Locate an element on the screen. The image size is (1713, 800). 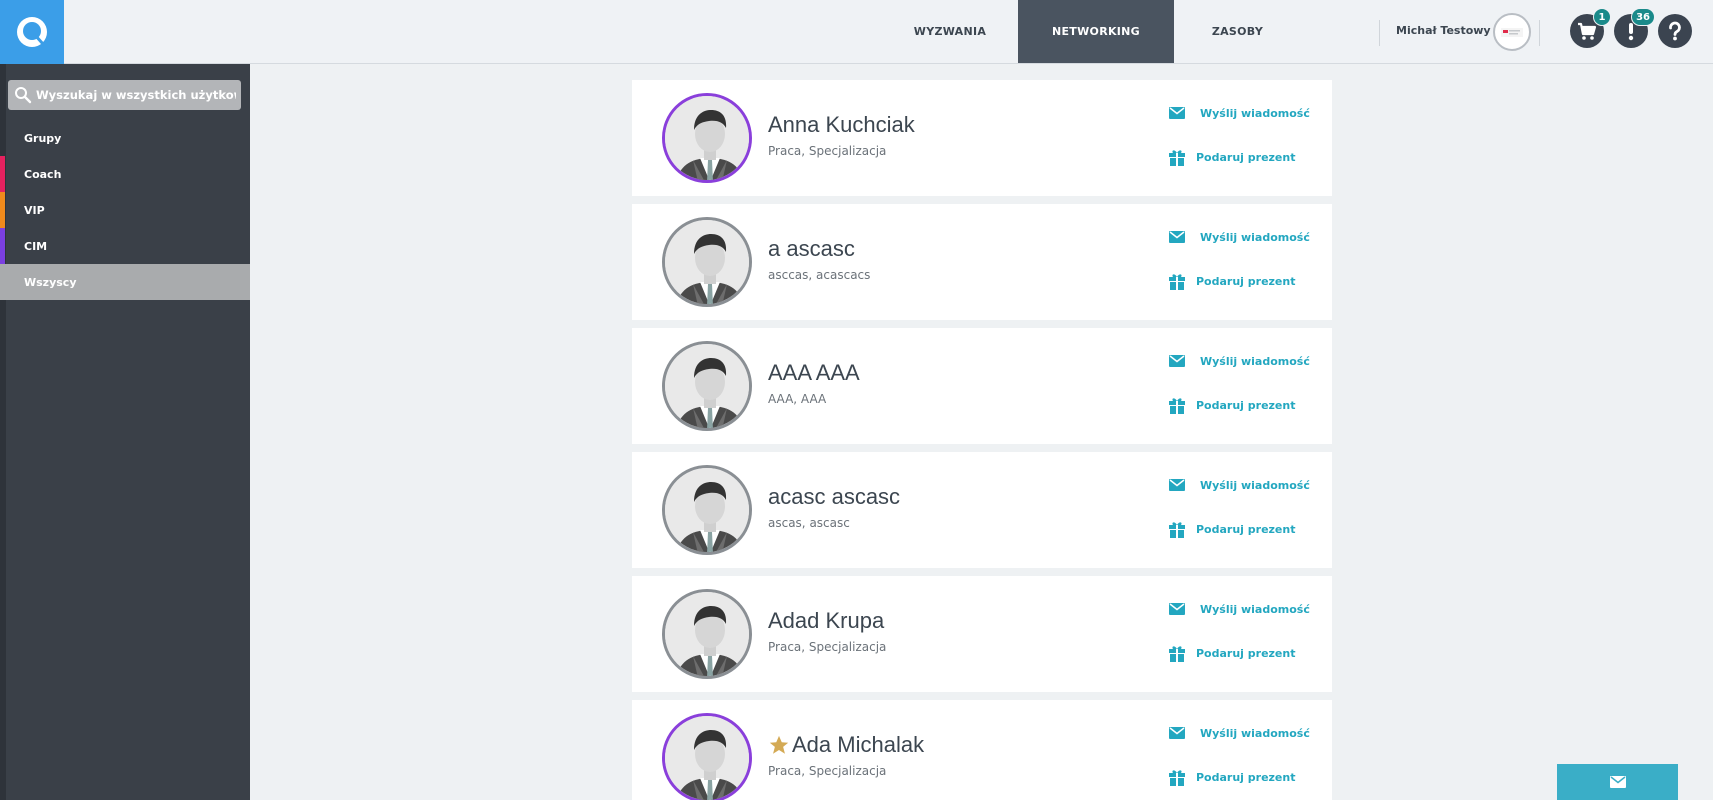
floating-message-button is located at coordinates (1617, 782).